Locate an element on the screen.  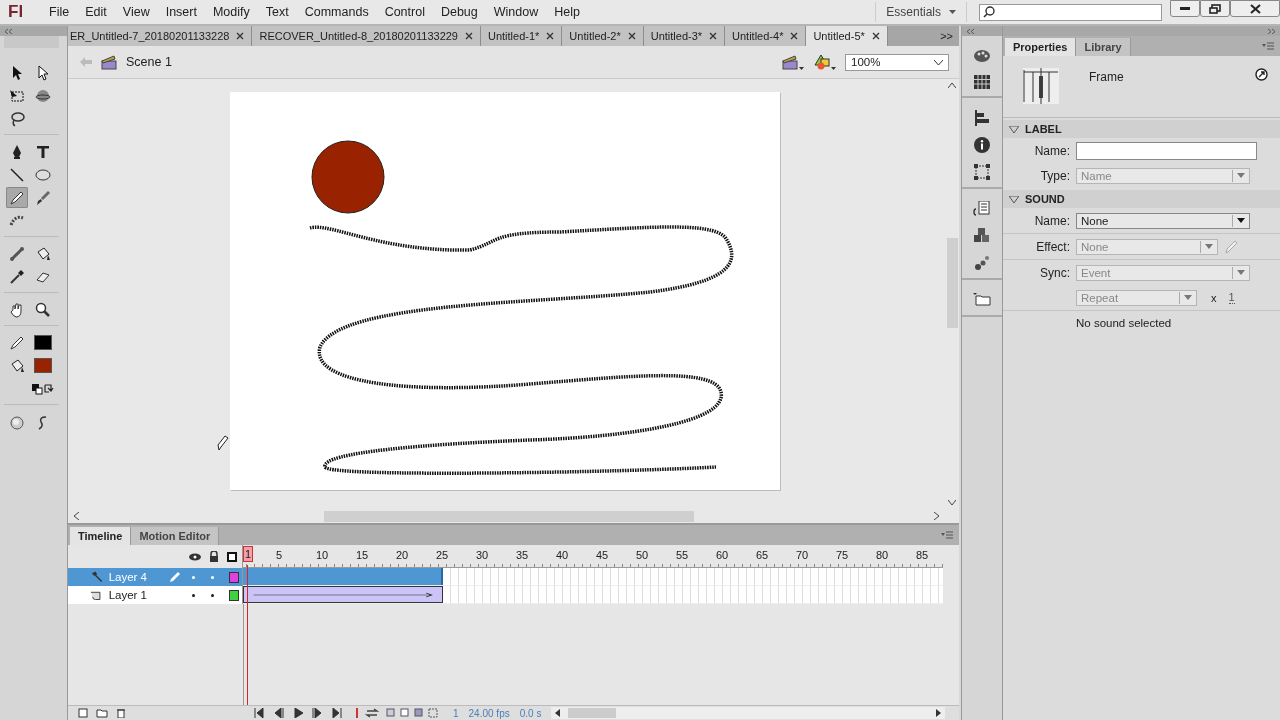
frame-number: 40 is located at coordinates (562, 555).